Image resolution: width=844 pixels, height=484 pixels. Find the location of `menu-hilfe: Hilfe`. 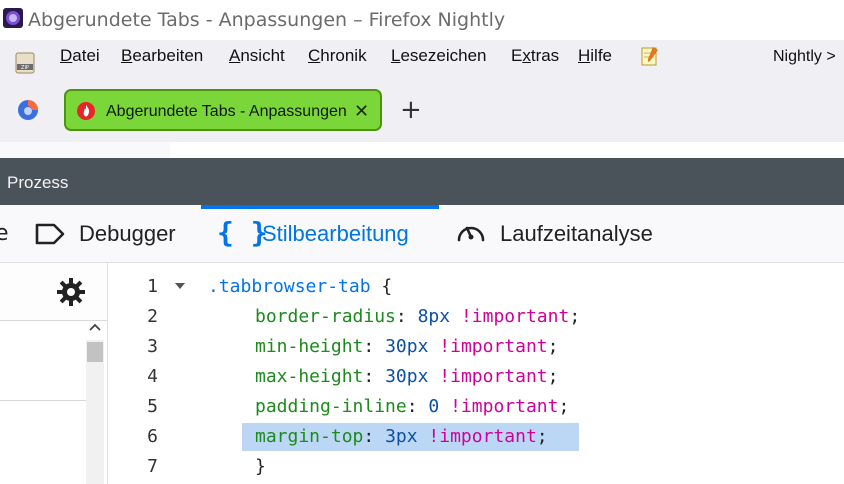

menu-hilfe: Hilfe is located at coordinates (595, 56).